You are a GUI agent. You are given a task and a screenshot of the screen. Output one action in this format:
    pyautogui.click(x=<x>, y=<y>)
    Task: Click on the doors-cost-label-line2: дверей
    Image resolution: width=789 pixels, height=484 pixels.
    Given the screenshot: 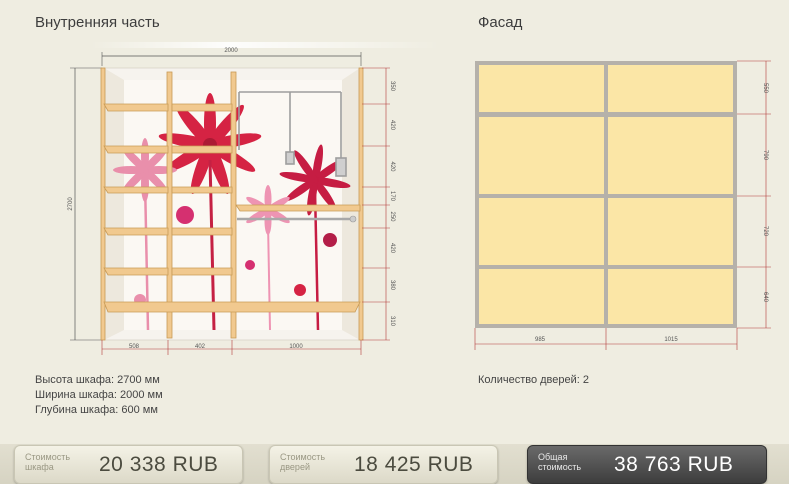 What is the action you would take?
    pyautogui.click(x=295, y=467)
    